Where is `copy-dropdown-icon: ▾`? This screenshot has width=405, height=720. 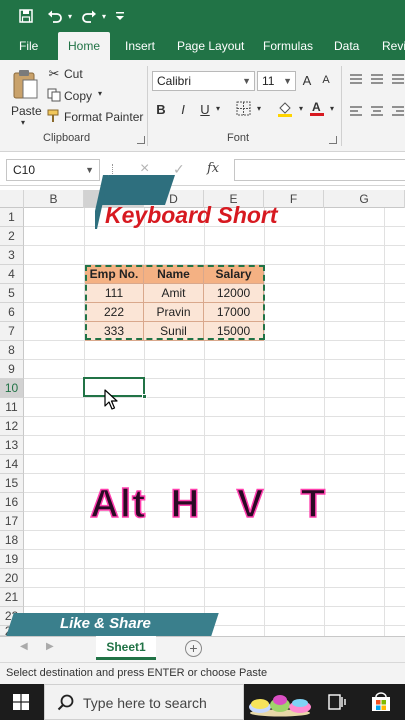 copy-dropdown-icon: ▾ is located at coordinates (100, 93).